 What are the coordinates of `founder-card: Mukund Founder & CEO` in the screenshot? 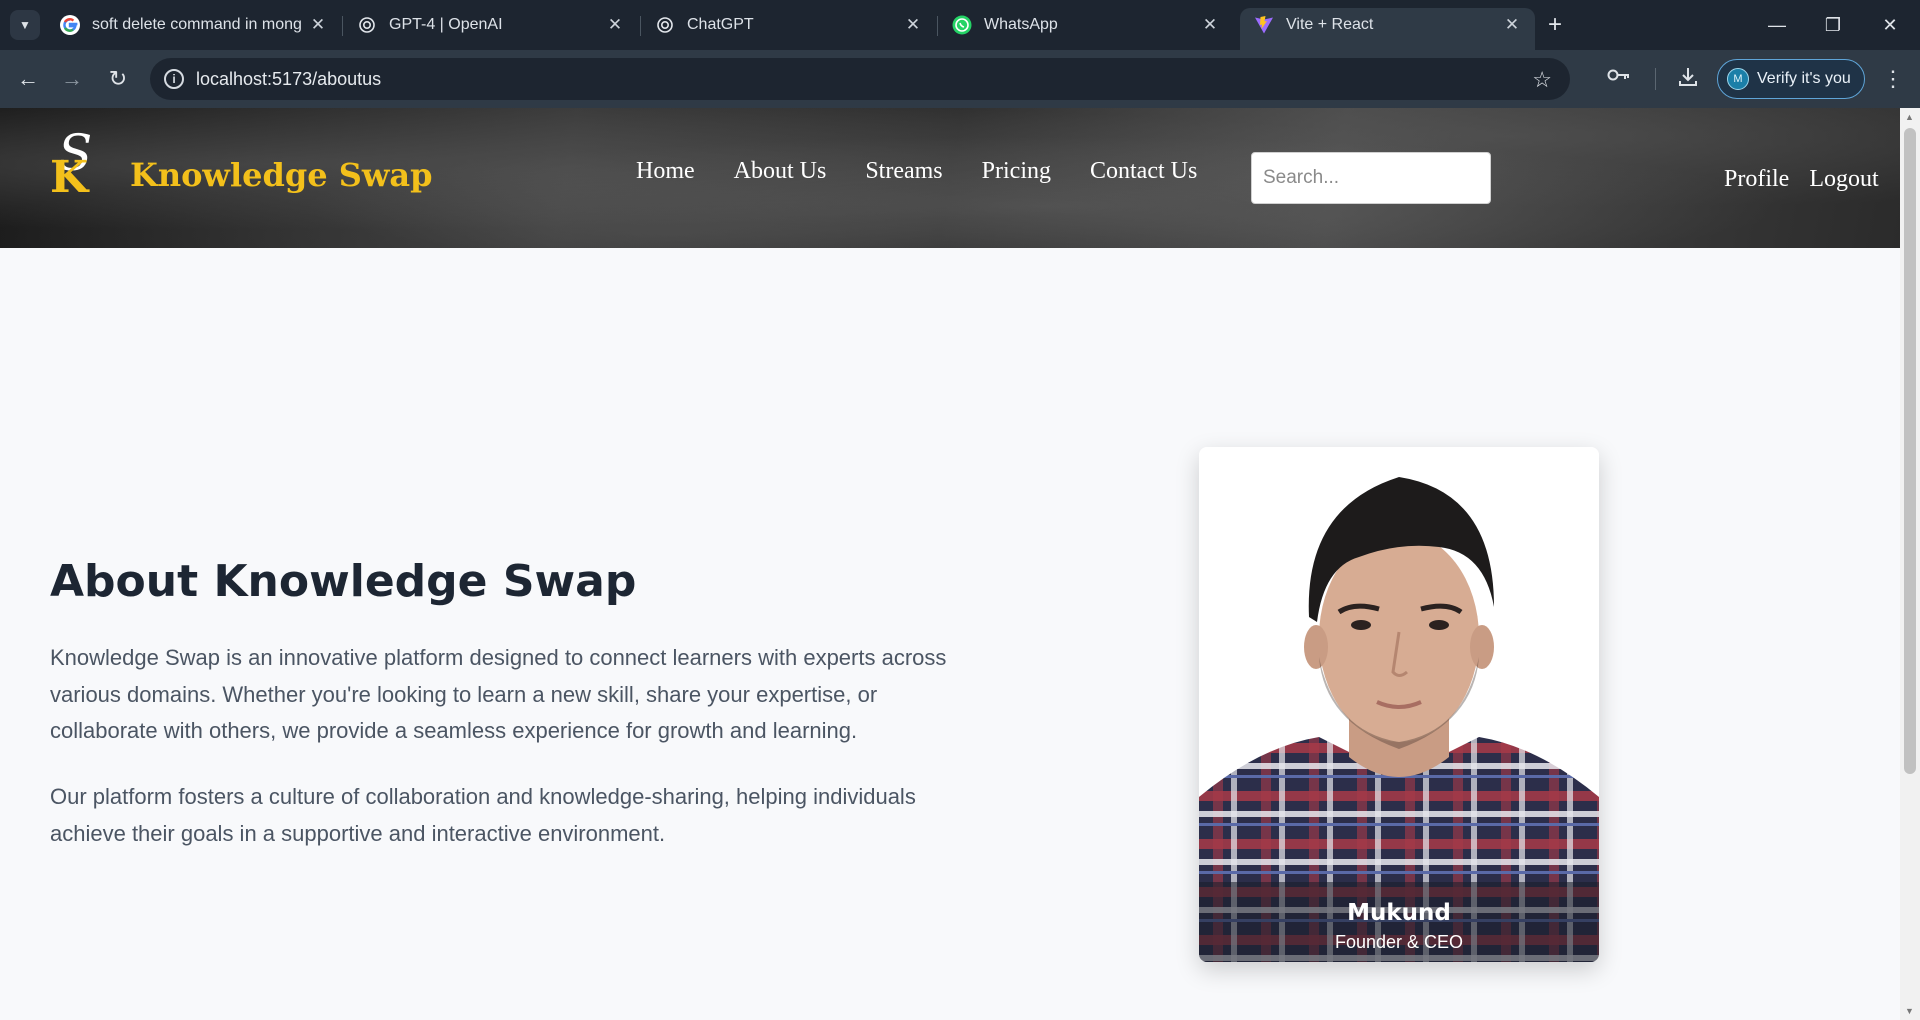 It's located at (1399, 704).